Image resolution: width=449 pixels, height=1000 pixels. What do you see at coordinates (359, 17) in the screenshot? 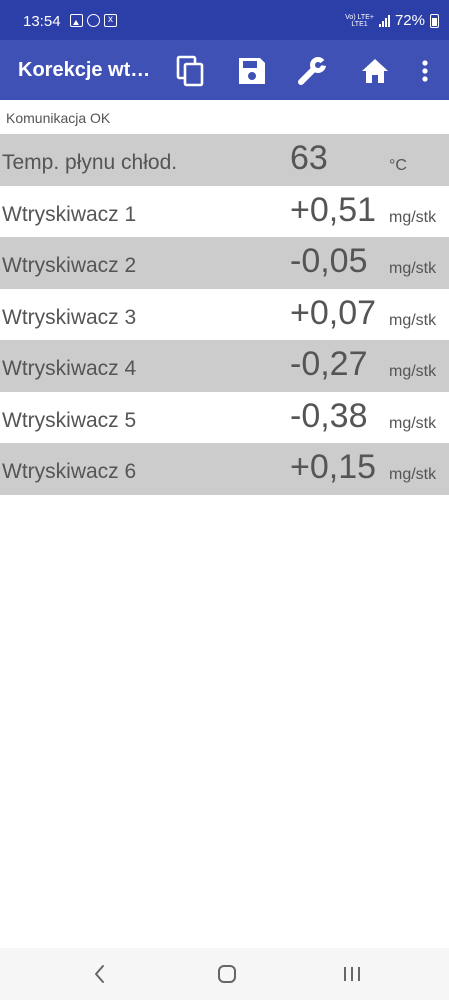
I see `network-label-top: Vo) LTE+` at bounding box center [359, 17].